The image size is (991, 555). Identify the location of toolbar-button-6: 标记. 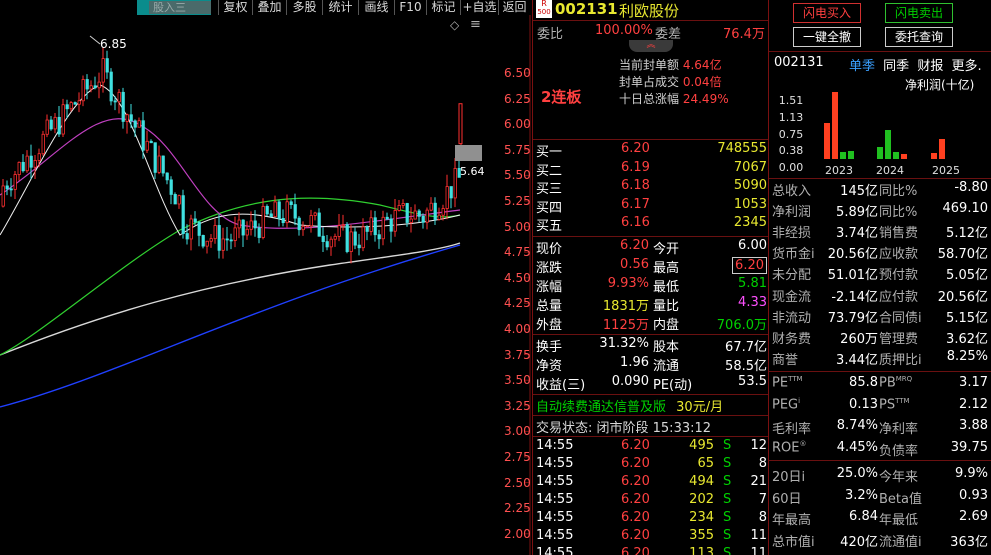
(443, 7).